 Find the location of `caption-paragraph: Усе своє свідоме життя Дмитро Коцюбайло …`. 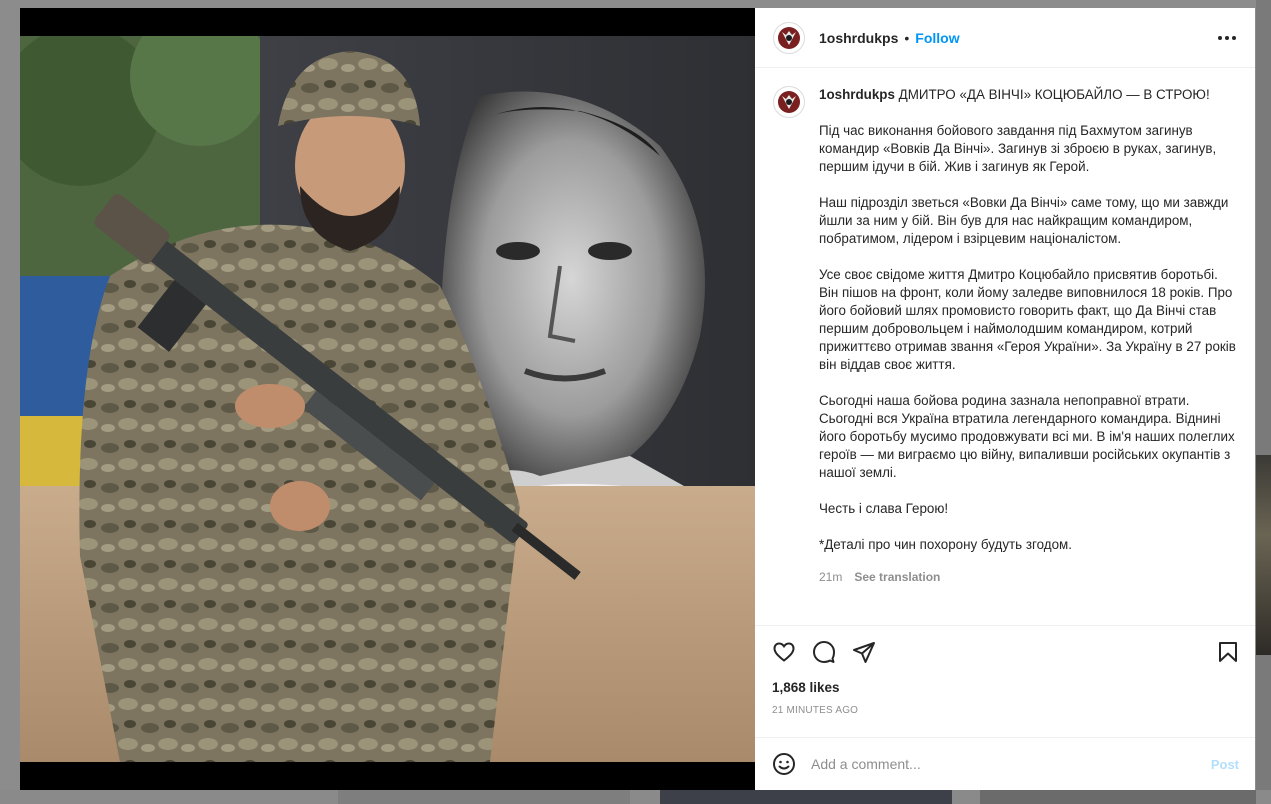

caption-paragraph: Усе своє свідоме життя Дмитро Коцюбайло … is located at coordinates (1027, 319).